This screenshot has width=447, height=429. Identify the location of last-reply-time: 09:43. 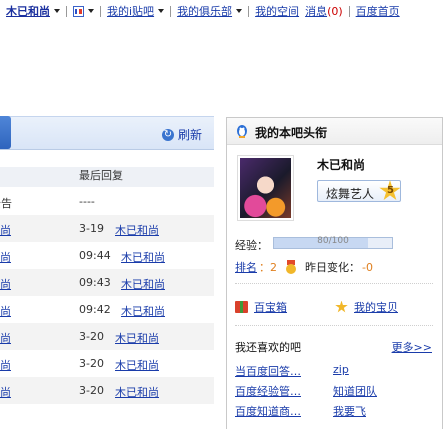
(95, 282).